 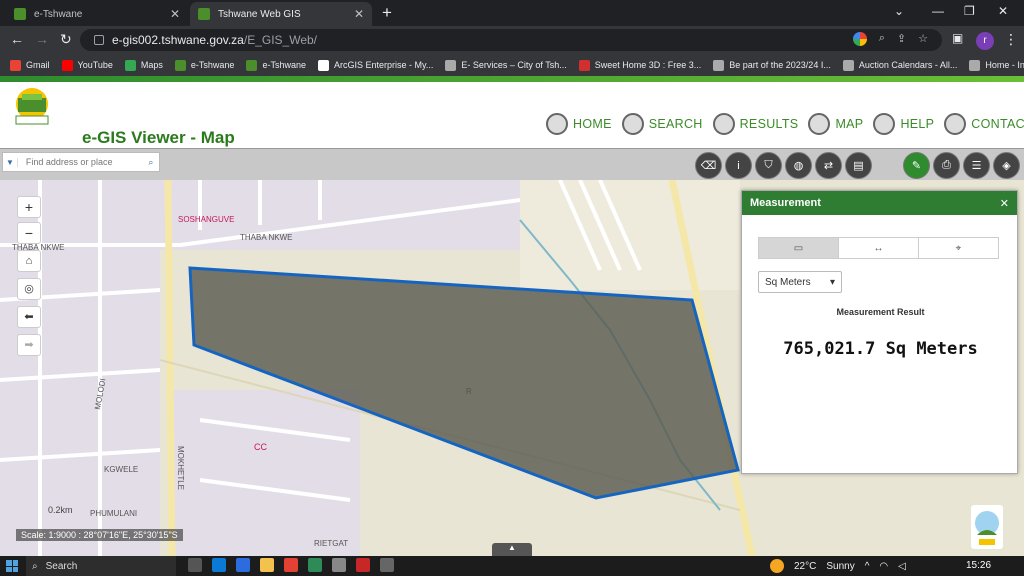 I want to click on area-tool-icon: ▭, so click(x=799, y=248).